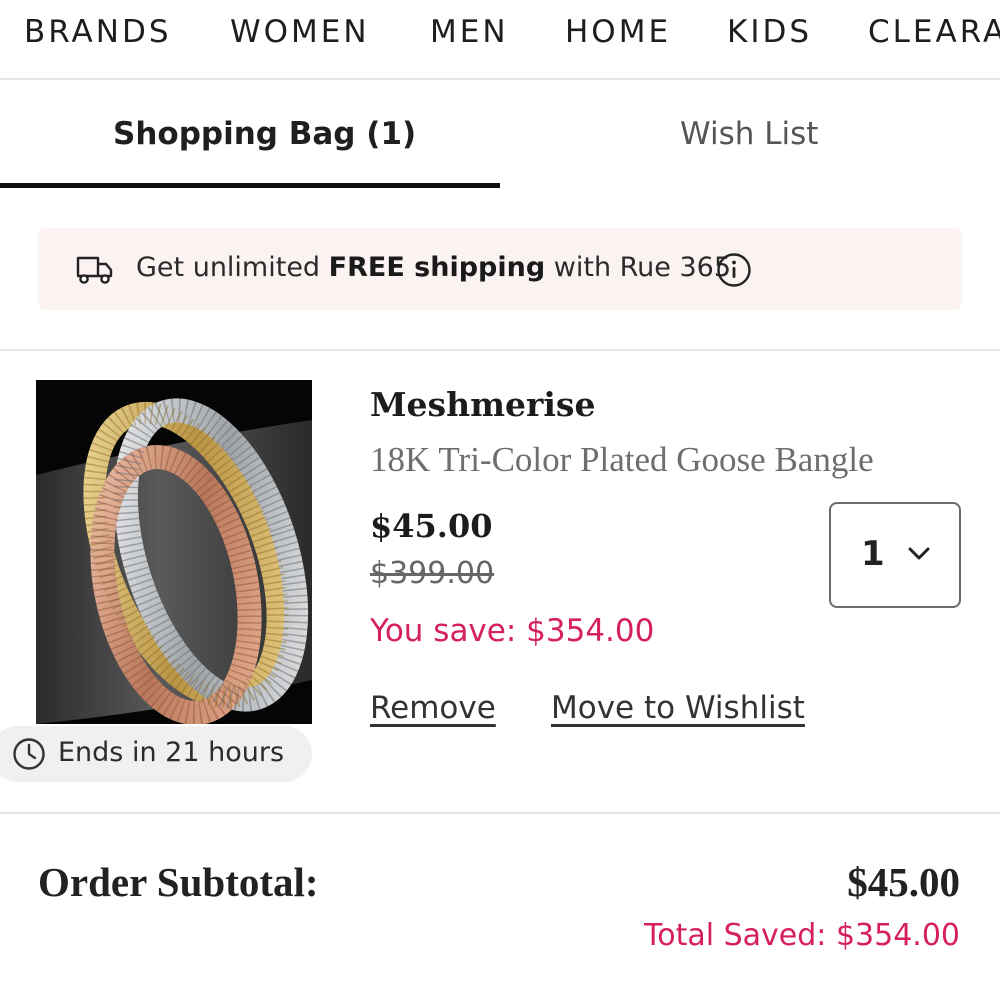 The width and height of the screenshot is (1000, 1000). What do you see at coordinates (749, 141) in the screenshot?
I see `tab-wish-list: Wish List` at bounding box center [749, 141].